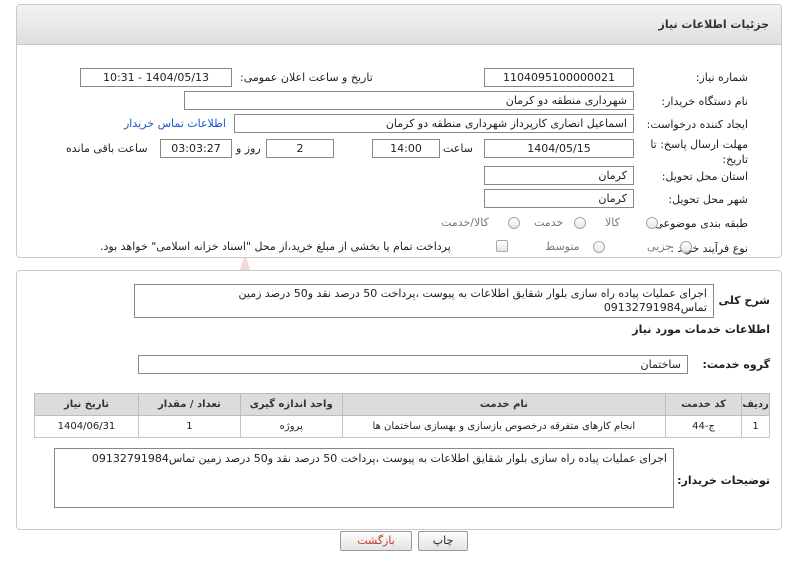 The width and height of the screenshot is (788, 566). What do you see at coordinates (559, 148) in the screenshot?
I see `deadline-date-field: 1404/05/15` at bounding box center [559, 148].